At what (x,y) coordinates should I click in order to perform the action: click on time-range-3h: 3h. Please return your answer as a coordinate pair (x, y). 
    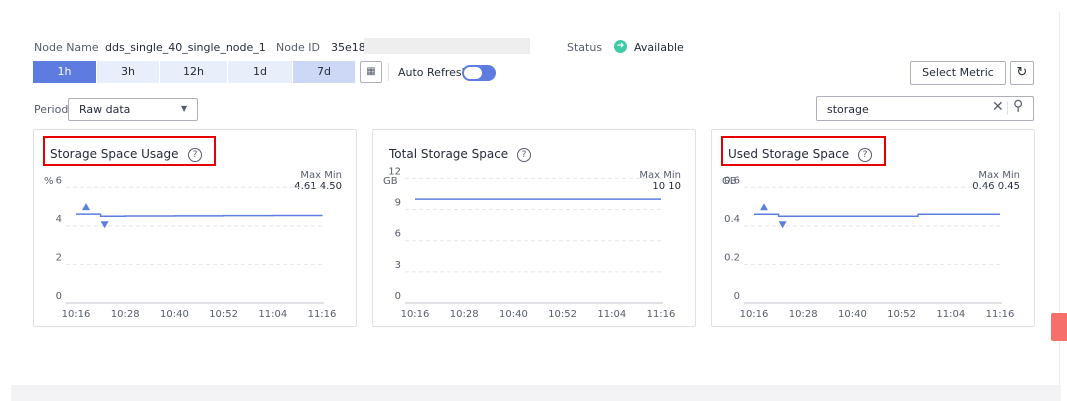
    Looking at the image, I should click on (128, 72).